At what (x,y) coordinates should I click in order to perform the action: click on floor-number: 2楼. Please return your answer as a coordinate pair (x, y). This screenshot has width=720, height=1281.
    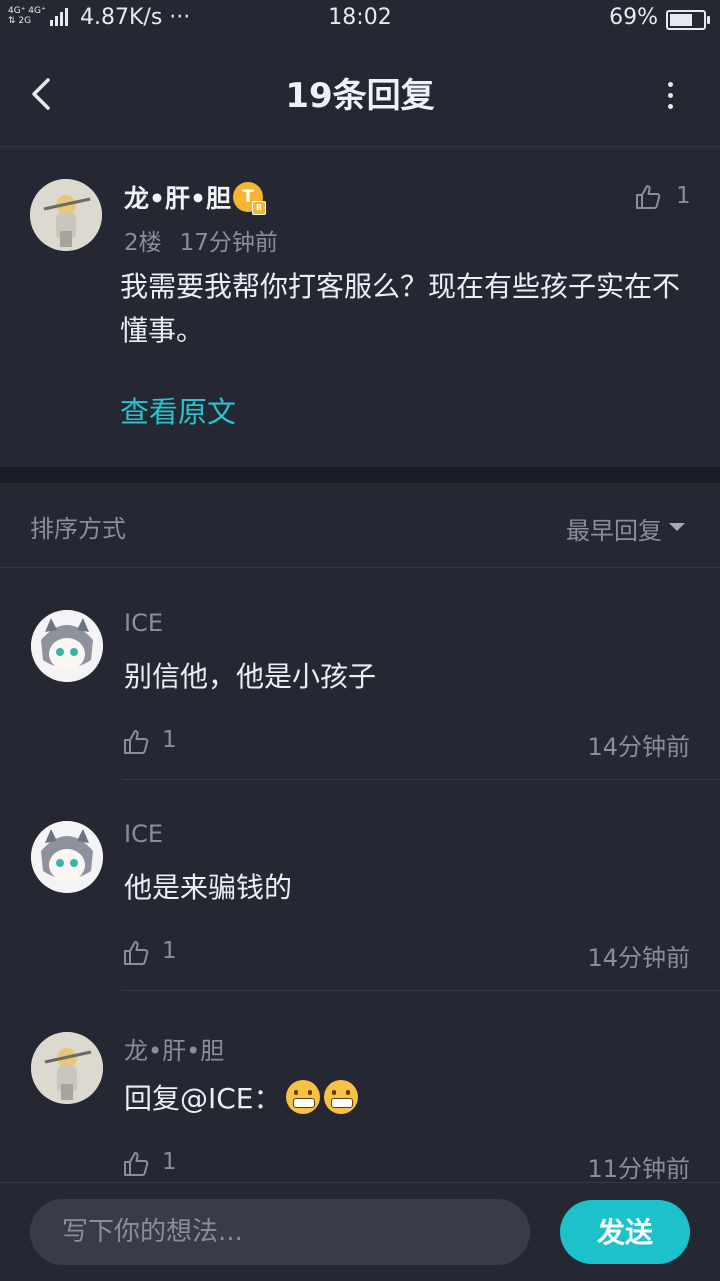
    Looking at the image, I should click on (143, 243).